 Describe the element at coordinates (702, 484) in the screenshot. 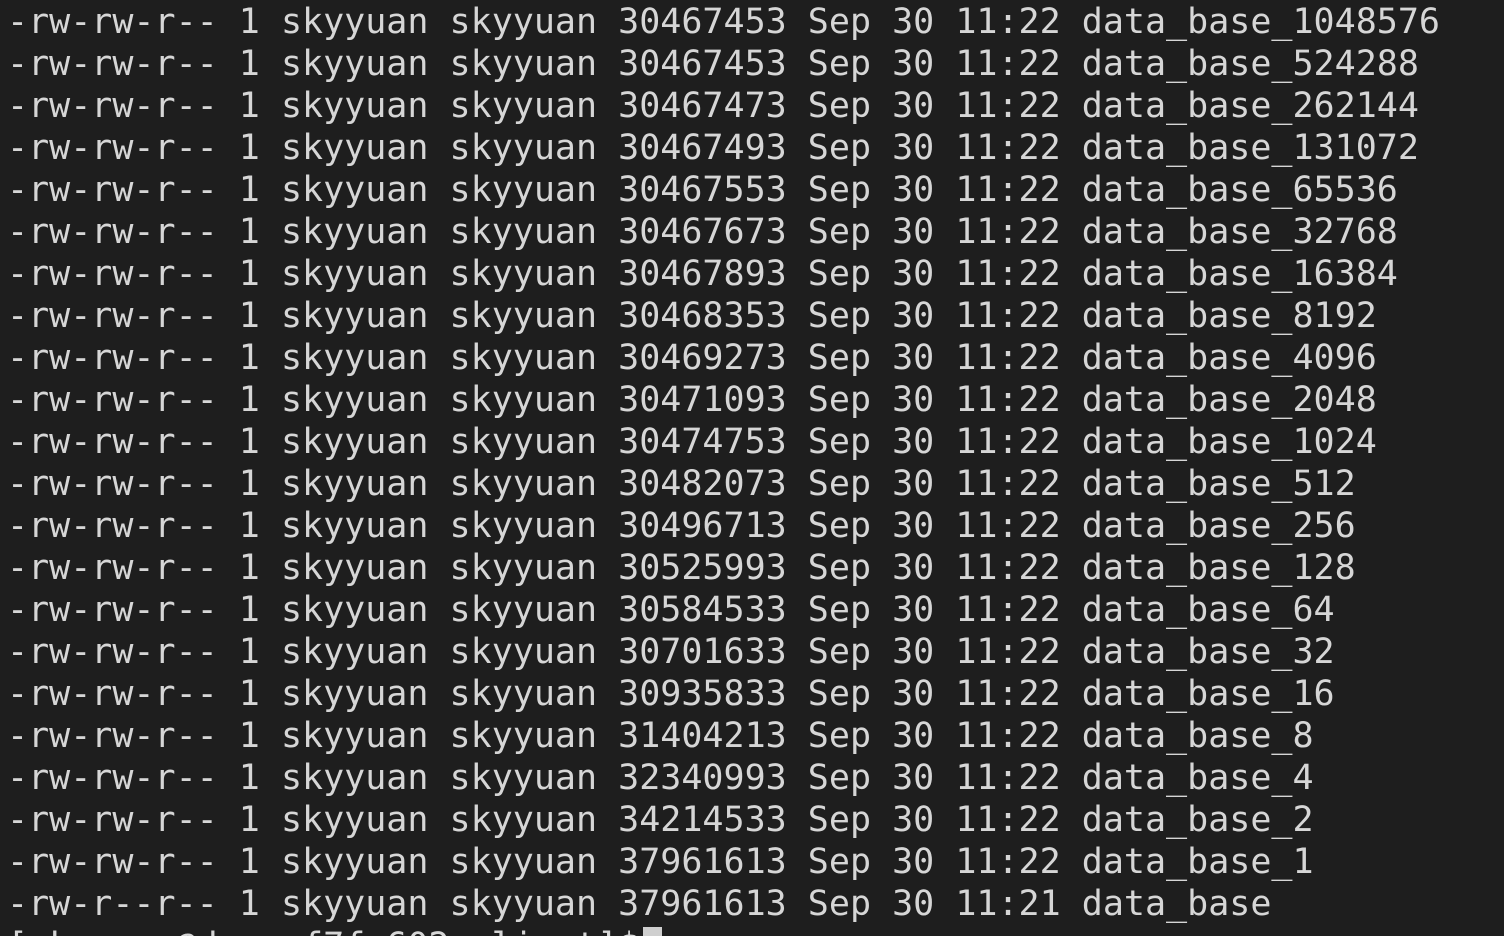

I see `file-size: 30482073` at that location.